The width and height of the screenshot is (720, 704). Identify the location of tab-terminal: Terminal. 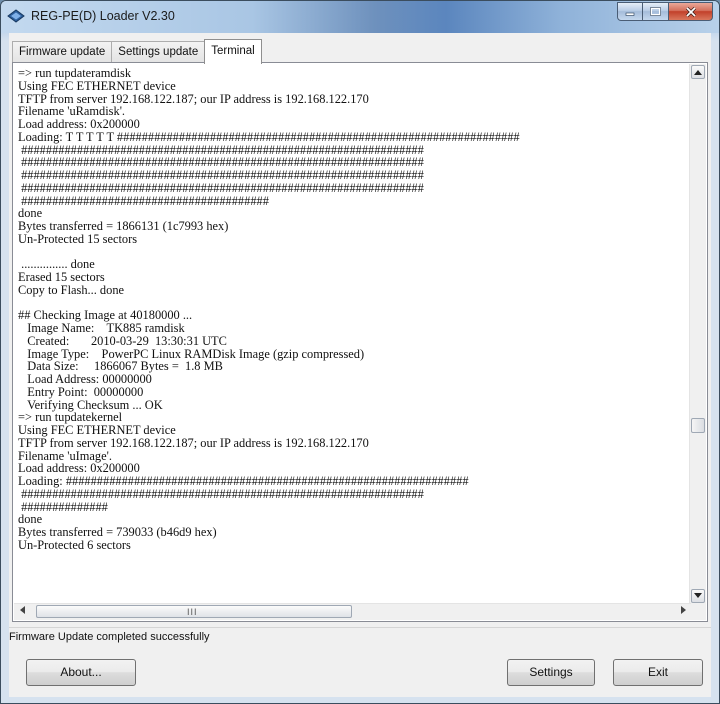
(233, 51).